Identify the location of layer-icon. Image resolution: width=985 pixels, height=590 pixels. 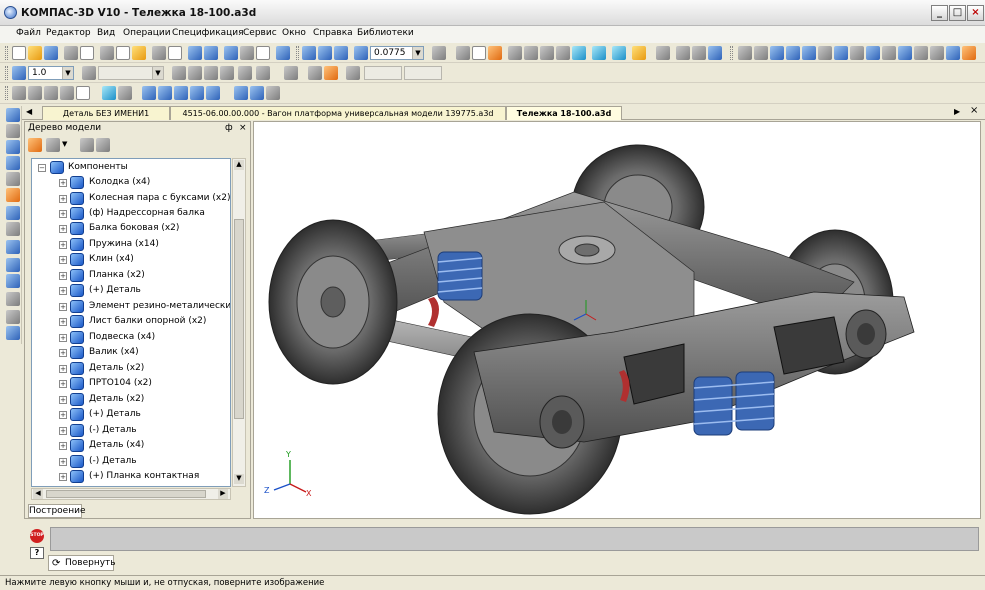
(89, 73).